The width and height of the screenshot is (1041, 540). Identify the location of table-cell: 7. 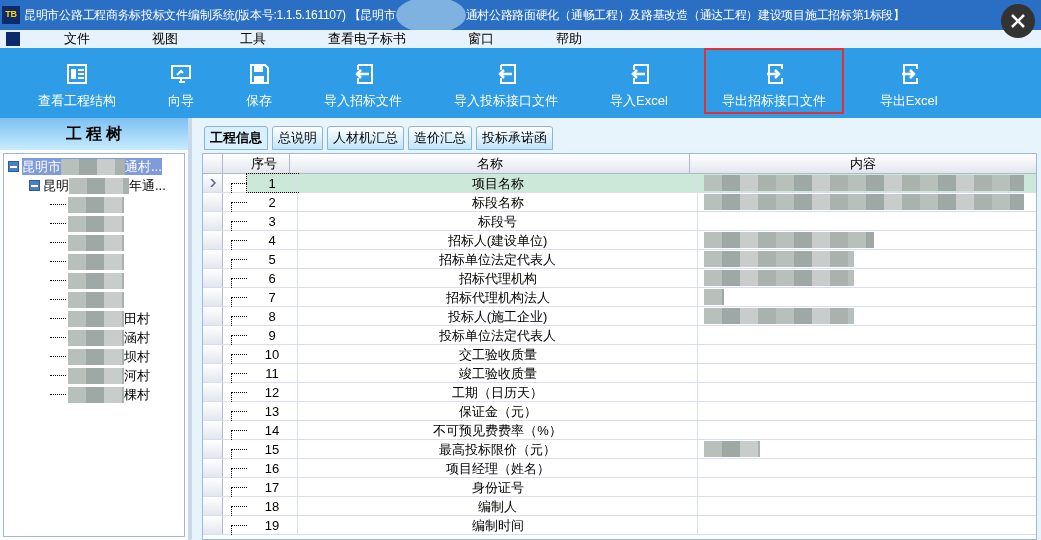
(272, 297).